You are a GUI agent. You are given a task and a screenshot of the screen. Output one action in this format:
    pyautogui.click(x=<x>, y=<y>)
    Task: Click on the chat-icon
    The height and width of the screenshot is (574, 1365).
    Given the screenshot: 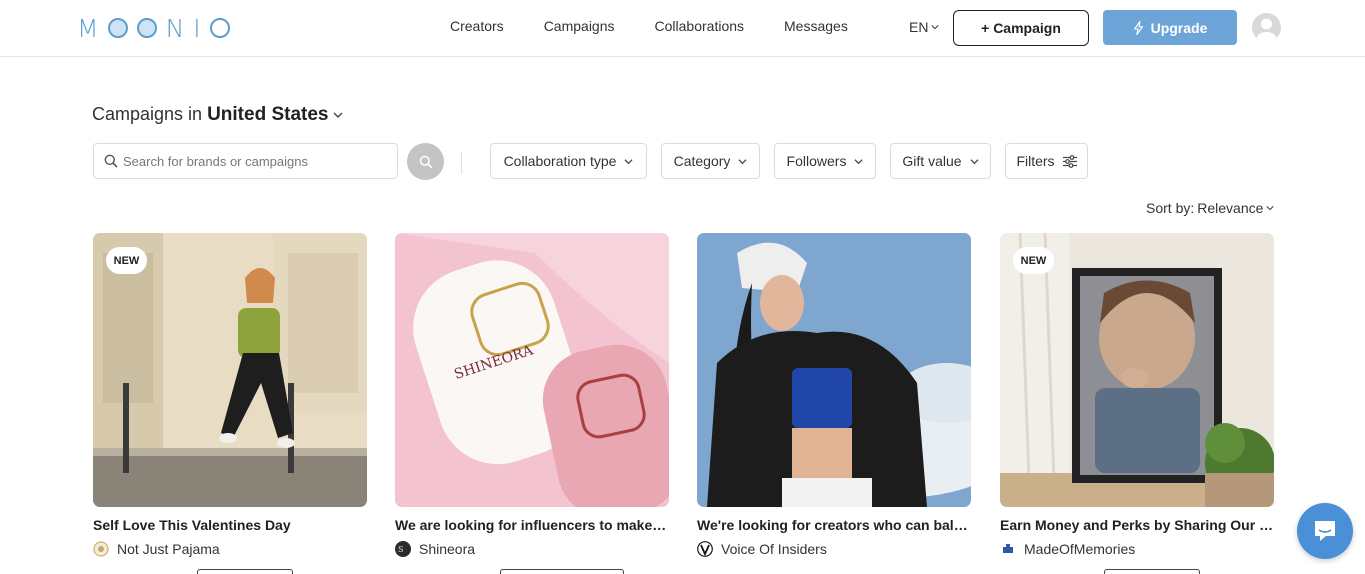 What is the action you would take?
    pyautogui.click(x=1325, y=531)
    